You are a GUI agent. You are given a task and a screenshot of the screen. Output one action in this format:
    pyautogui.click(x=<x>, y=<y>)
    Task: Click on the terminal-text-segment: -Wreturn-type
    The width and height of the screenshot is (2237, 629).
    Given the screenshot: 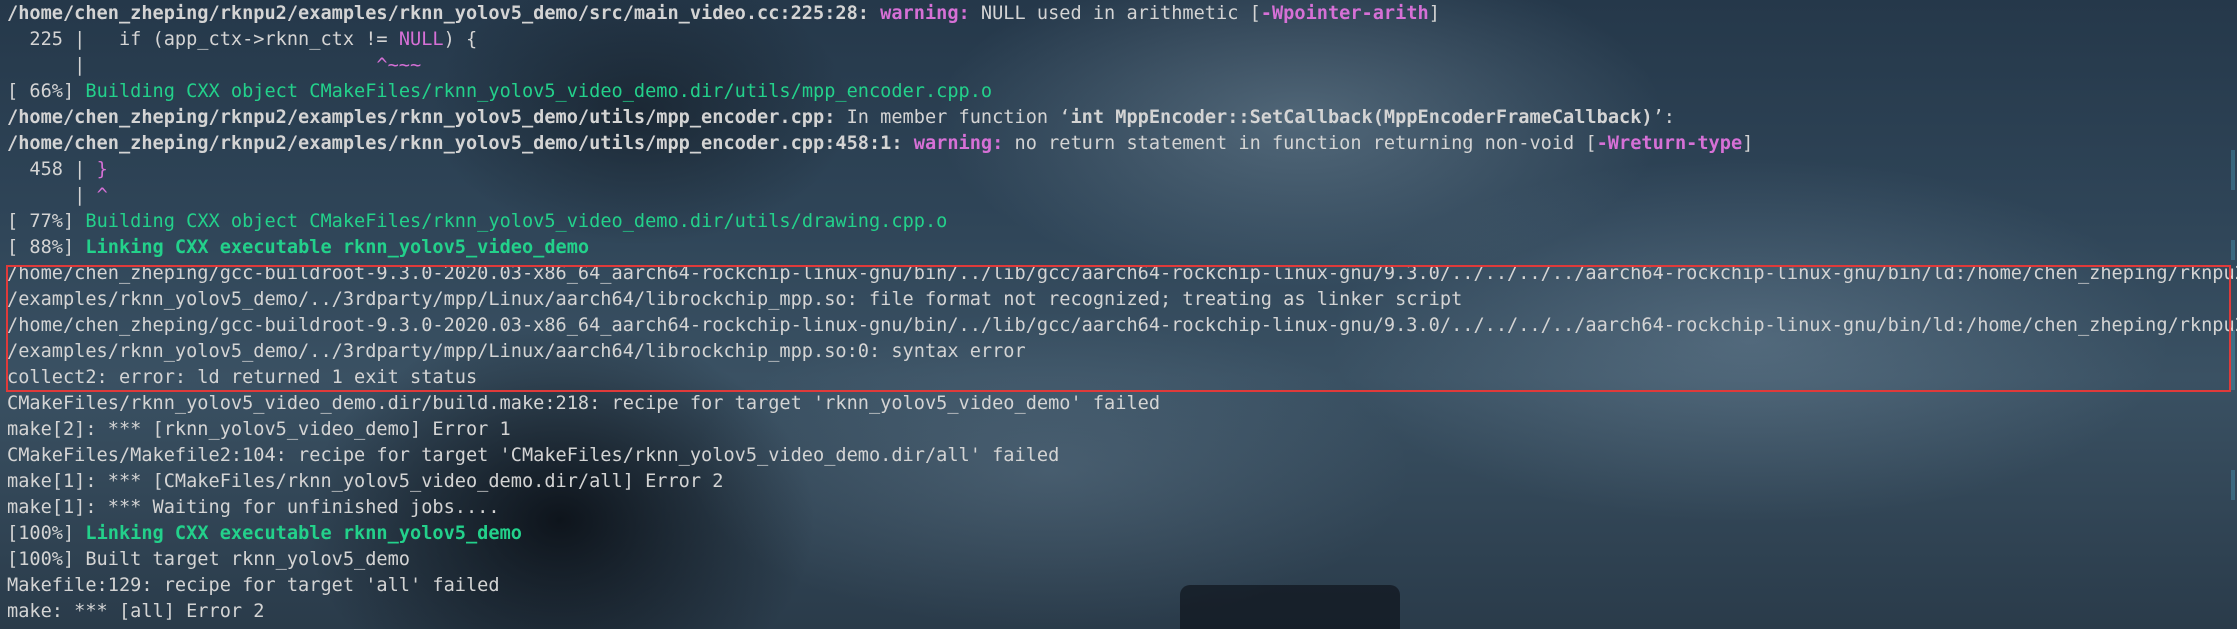 What is the action you would take?
    pyautogui.click(x=1669, y=143)
    